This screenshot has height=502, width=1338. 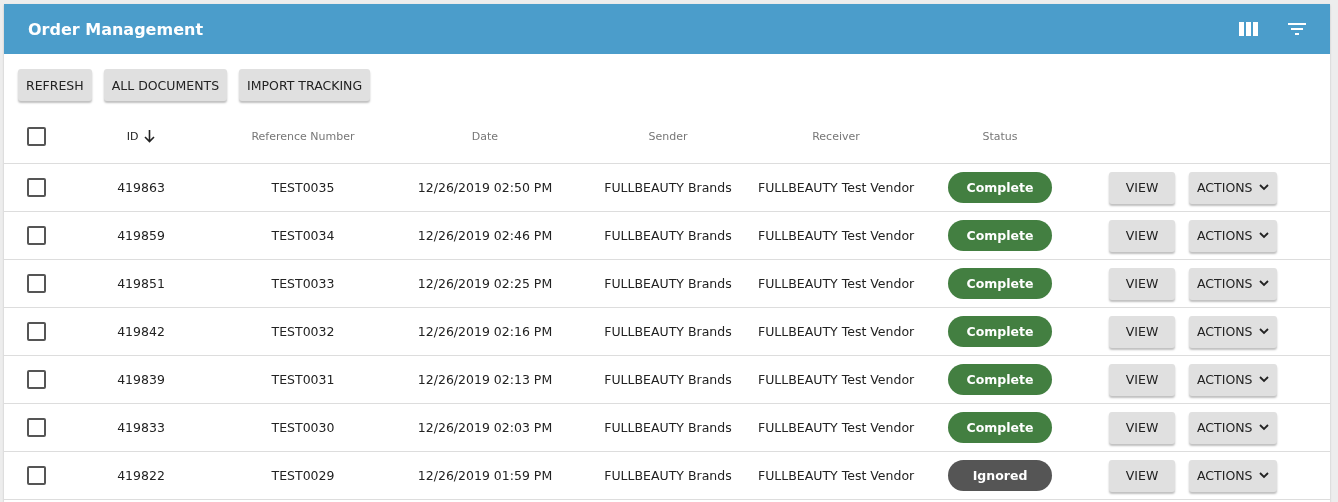 What do you see at coordinates (116, 29) in the screenshot?
I see `page-title: Order Management` at bounding box center [116, 29].